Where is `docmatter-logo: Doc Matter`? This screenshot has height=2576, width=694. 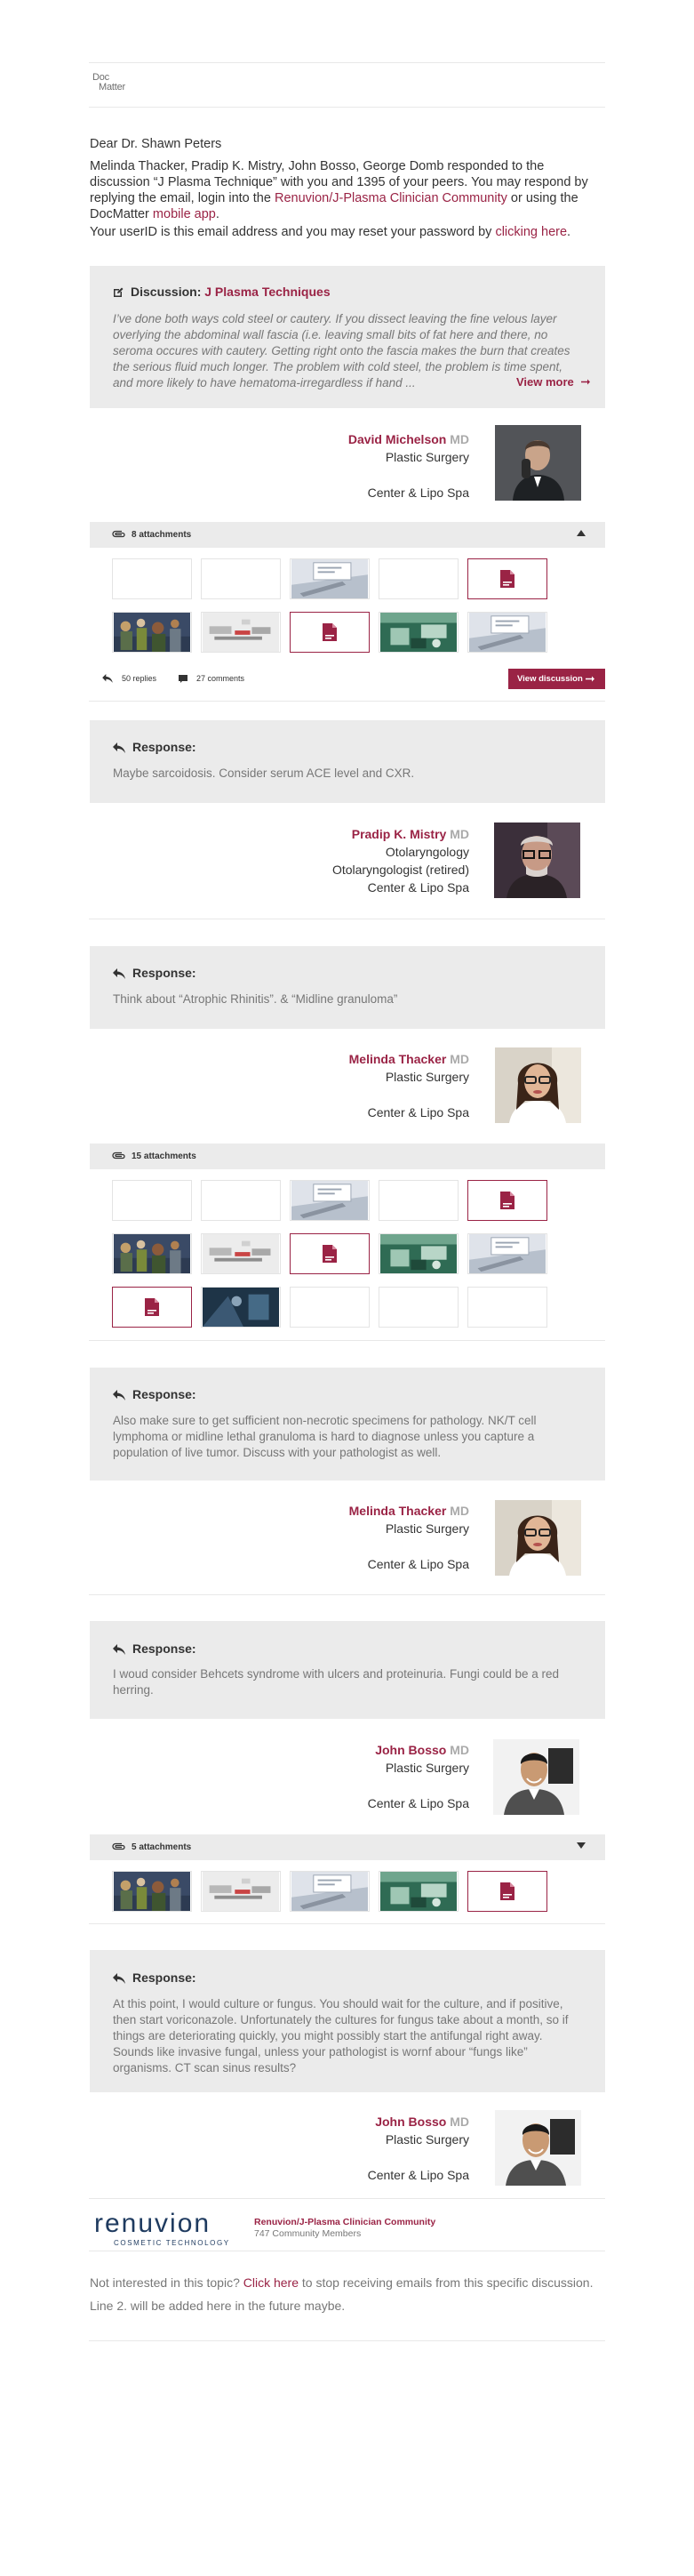
docmatter-logo: Doc Matter is located at coordinates (109, 82).